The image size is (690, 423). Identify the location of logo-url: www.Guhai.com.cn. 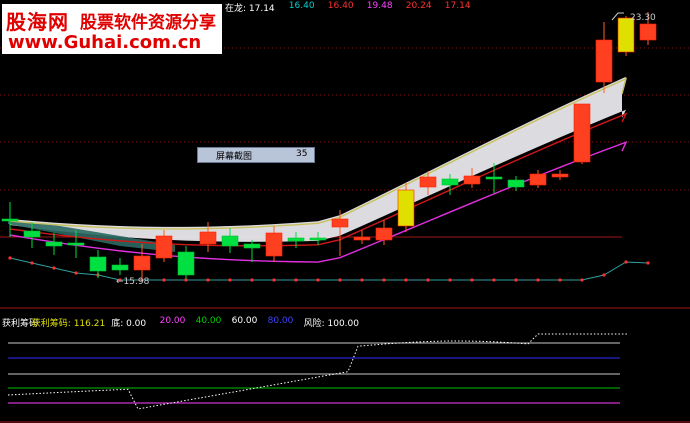
(105, 42).